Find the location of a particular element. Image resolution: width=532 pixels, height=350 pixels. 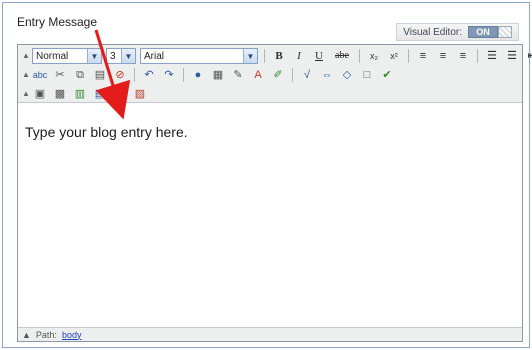

toolbar-row-3: ▲ ▣ ▩ ▥ ▤ ▧ ▨ is located at coordinates (85, 94).